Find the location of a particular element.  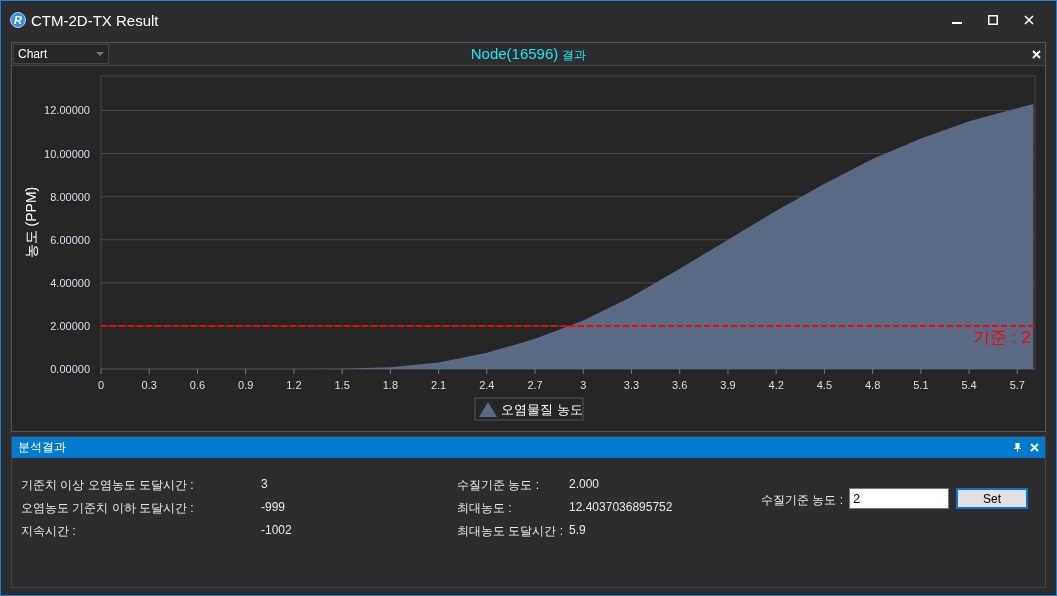

x-tick-label: 3 is located at coordinates (583, 385).